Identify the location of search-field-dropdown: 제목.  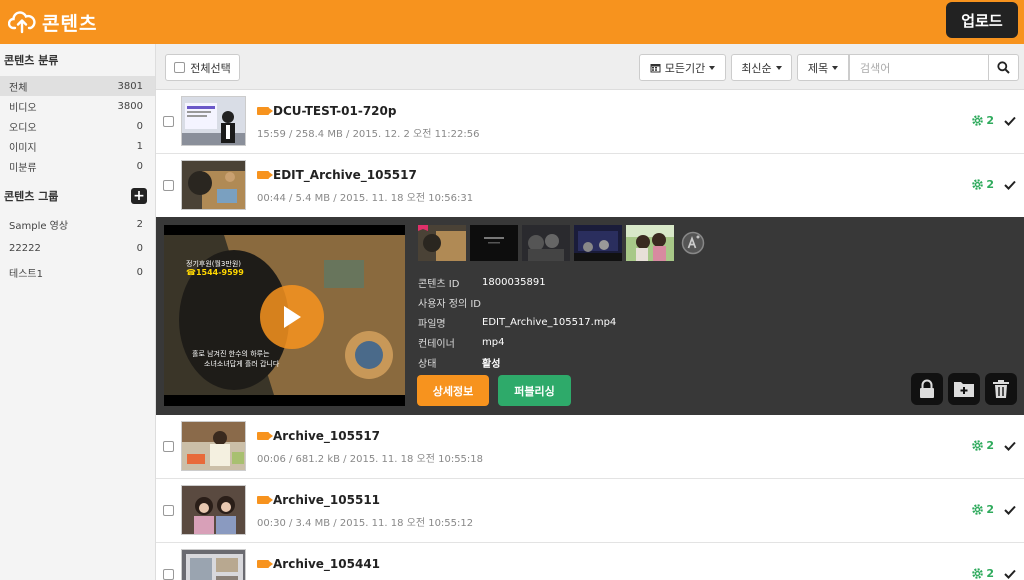
(823, 67).